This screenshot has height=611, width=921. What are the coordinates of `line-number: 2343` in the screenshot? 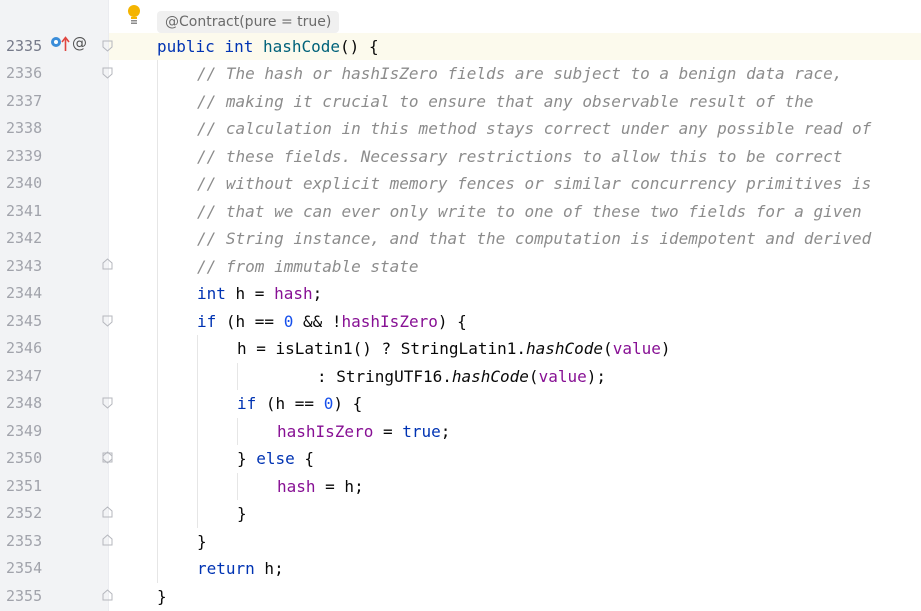 It's located at (24, 266).